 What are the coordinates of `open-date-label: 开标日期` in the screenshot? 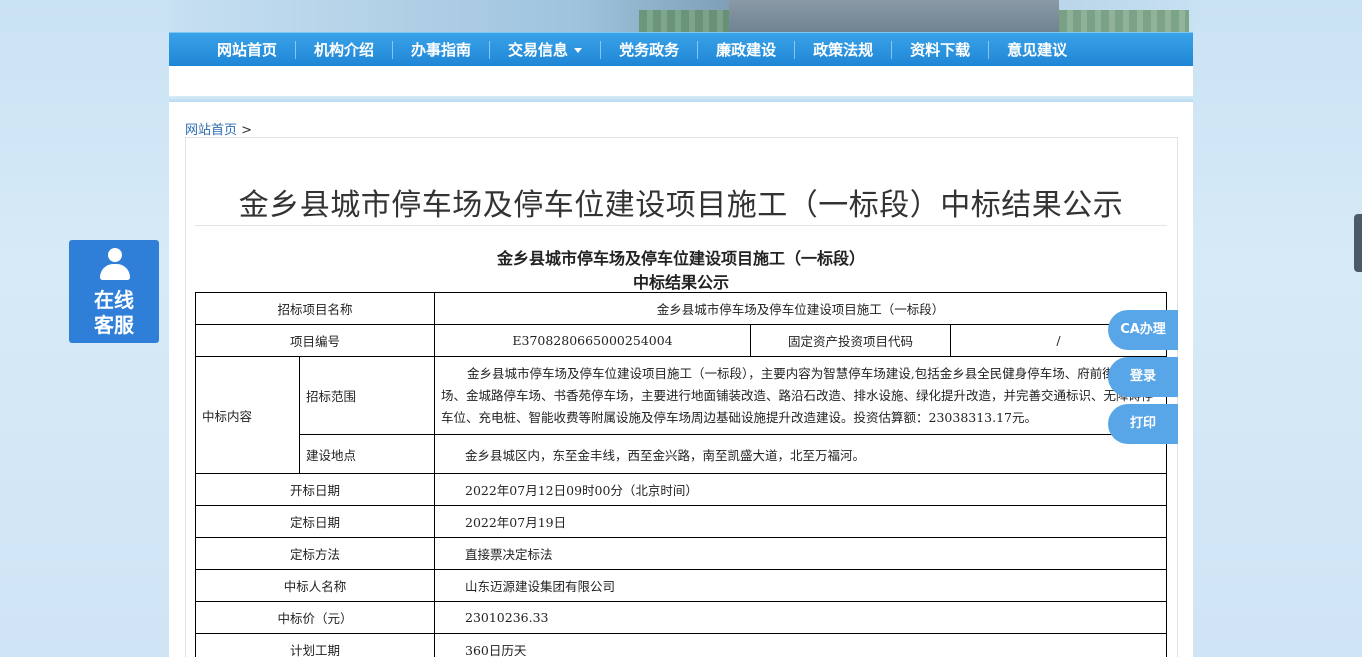 It's located at (315, 489).